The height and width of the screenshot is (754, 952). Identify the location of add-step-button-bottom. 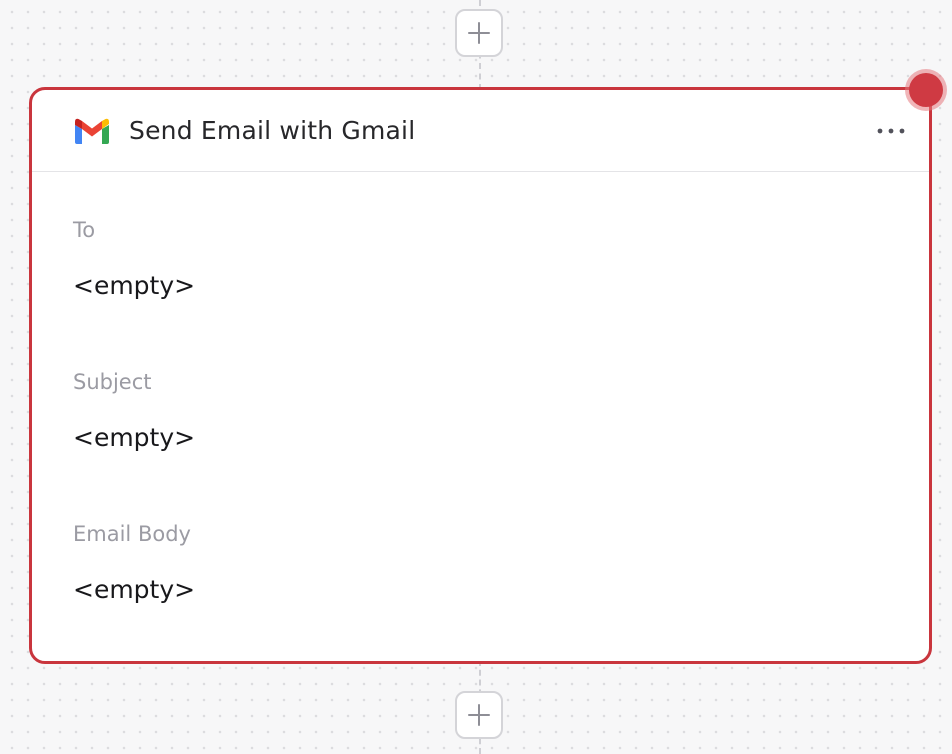
(479, 715).